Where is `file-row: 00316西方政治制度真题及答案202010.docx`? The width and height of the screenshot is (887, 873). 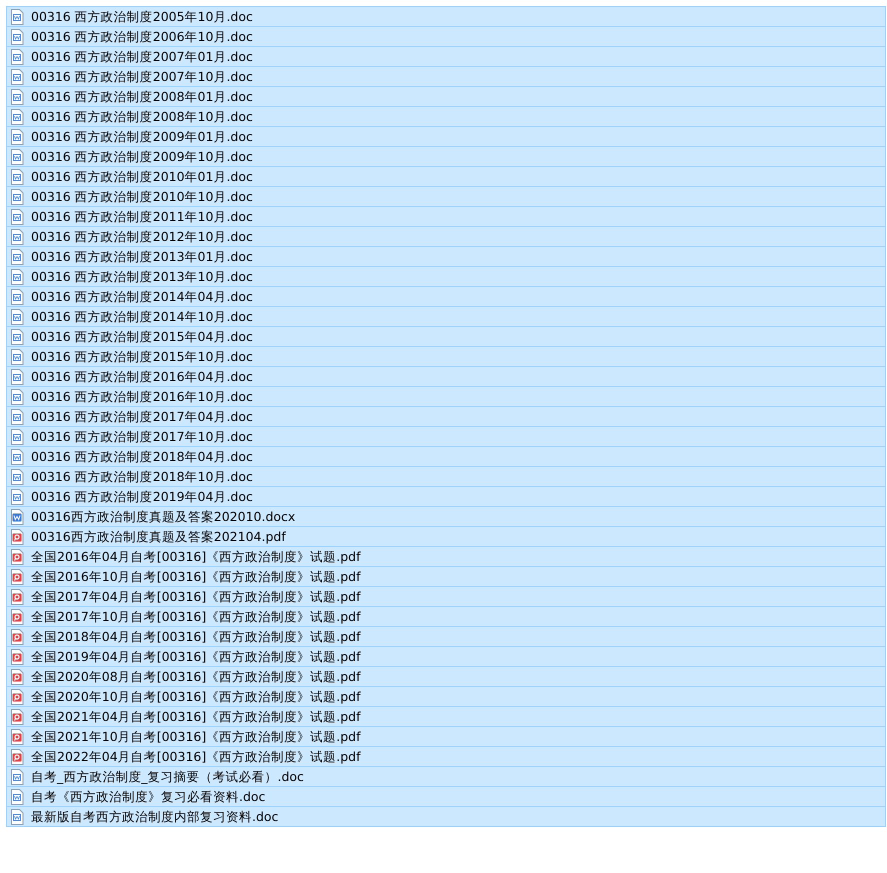
file-row: 00316西方政治制度真题及答案202010.docx is located at coordinates (446, 516).